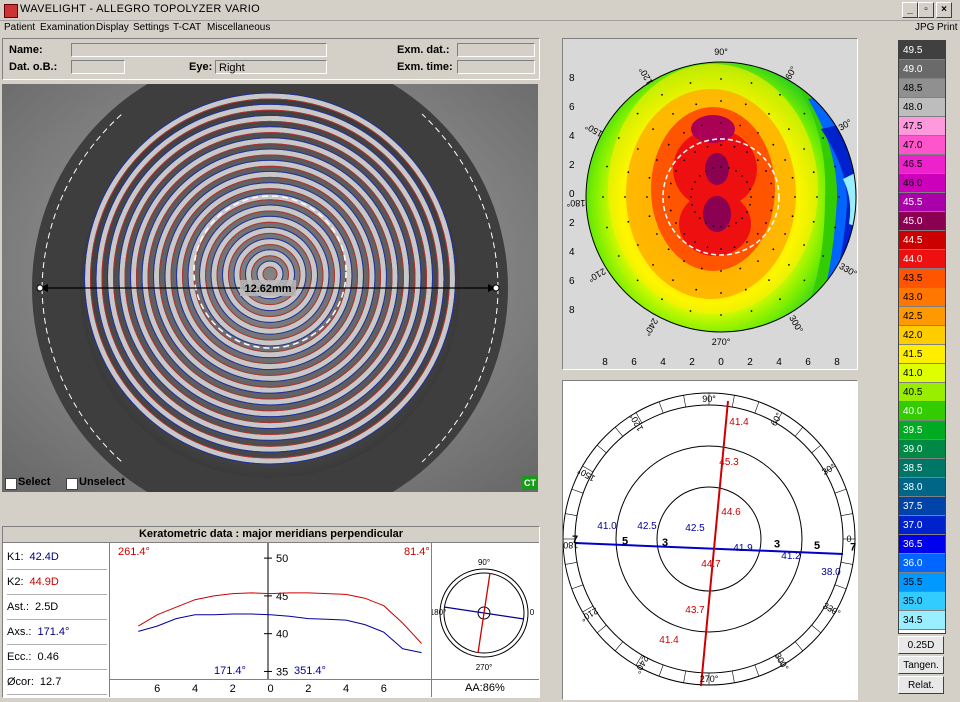  Describe the element at coordinates (665, 543) in the screenshot. I see `meridian-ring-label: 3` at that location.